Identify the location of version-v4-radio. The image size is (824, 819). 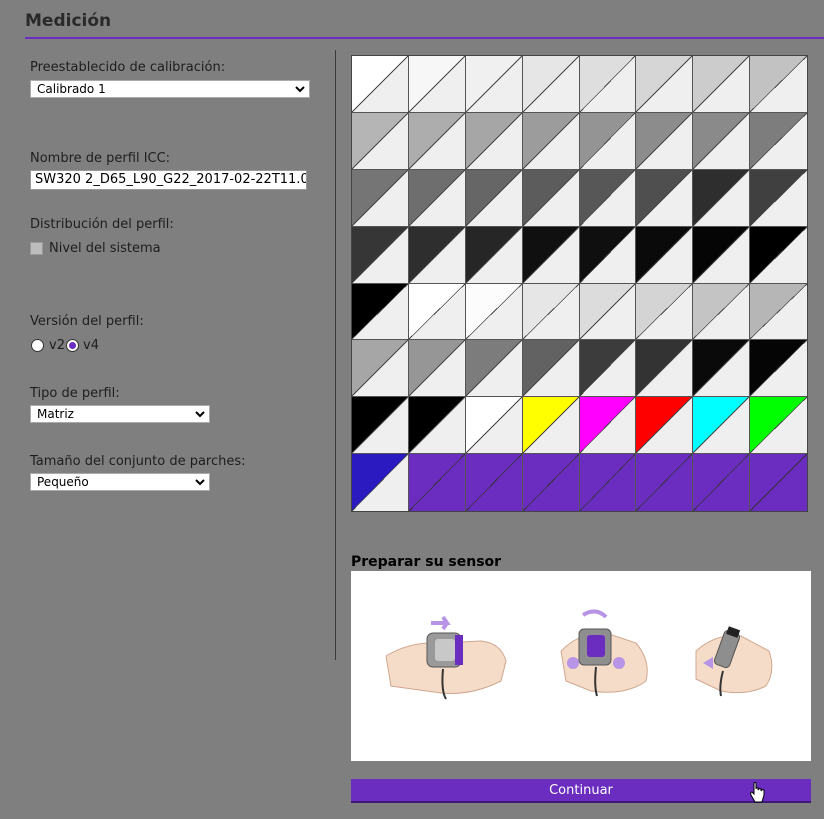
(72, 345).